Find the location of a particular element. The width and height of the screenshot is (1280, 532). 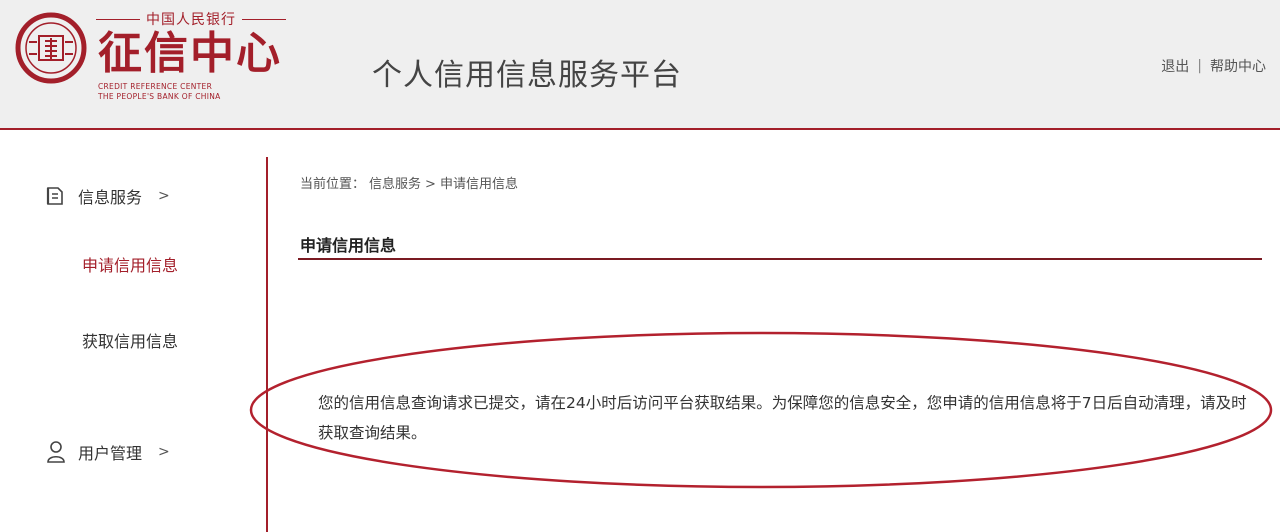

breadcrumb-info-service: 信息服务 is located at coordinates (395, 184).